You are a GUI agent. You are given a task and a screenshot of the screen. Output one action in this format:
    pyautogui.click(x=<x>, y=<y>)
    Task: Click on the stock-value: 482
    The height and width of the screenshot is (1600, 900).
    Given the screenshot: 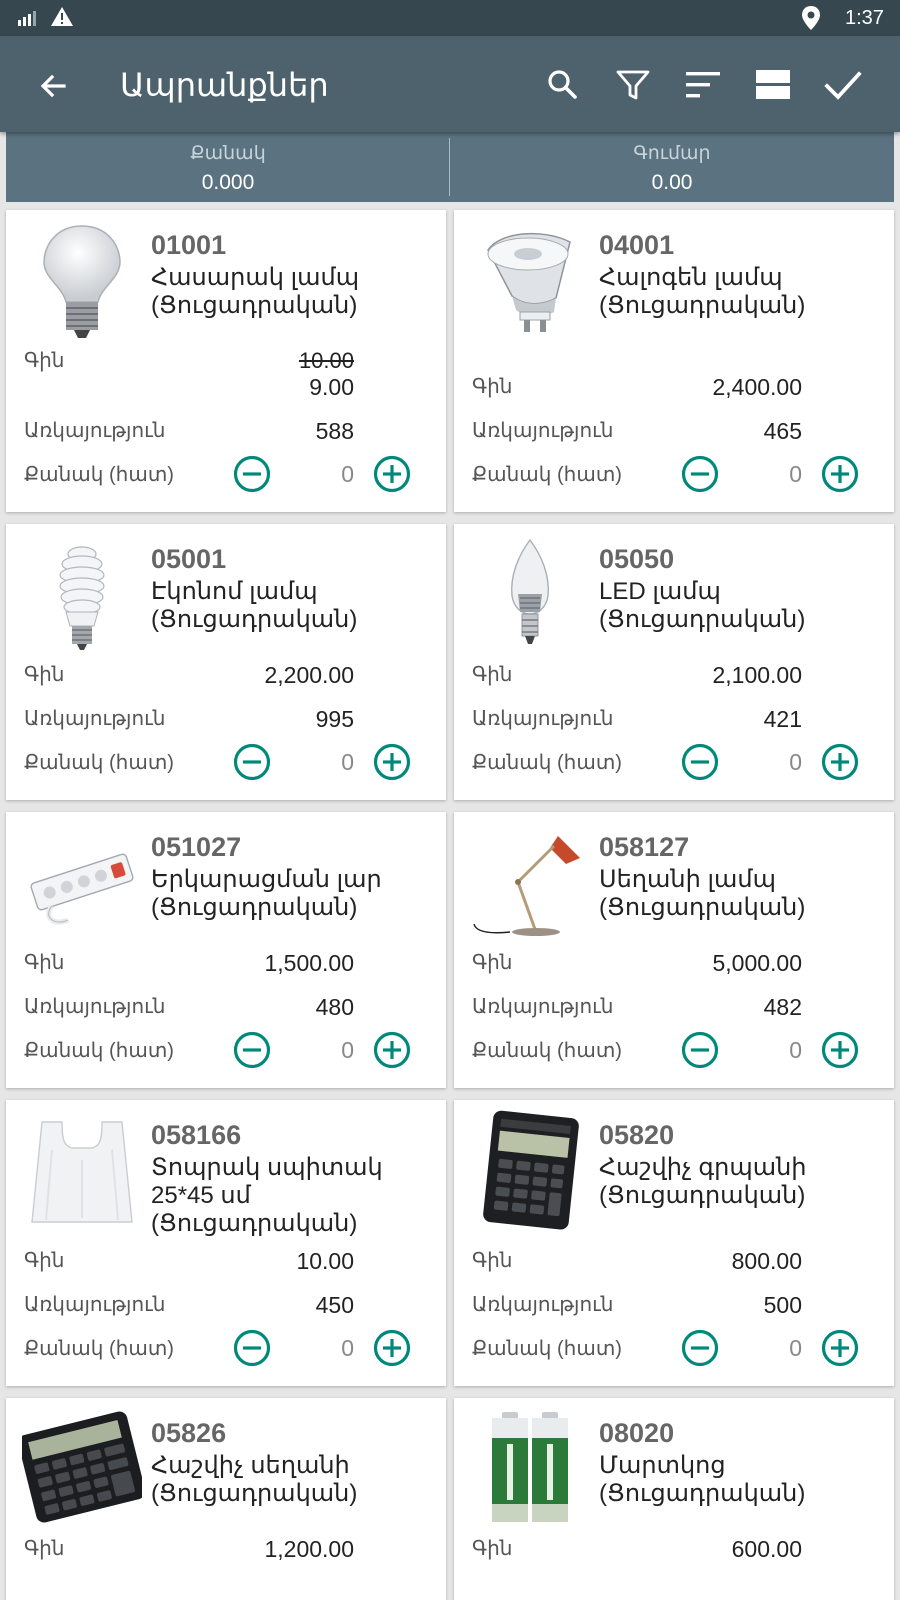 What is the action you would take?
    pyautogui.click(x=782, y=1007)
    